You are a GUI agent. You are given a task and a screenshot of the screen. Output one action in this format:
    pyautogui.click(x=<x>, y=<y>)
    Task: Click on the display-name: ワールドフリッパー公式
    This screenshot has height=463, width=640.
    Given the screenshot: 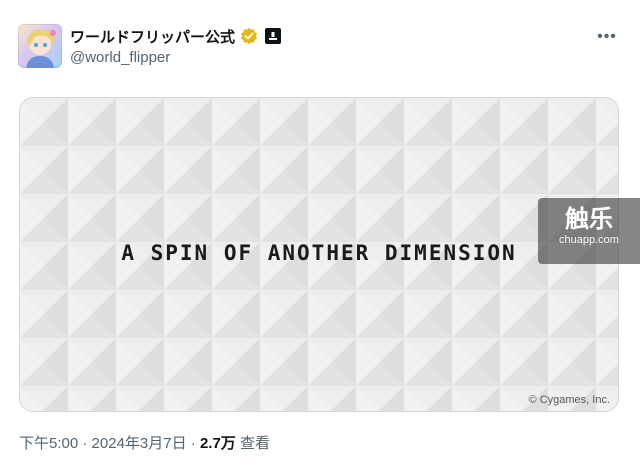 What is the action you would take?
    pyautogui.click(x=152, y=36)
    